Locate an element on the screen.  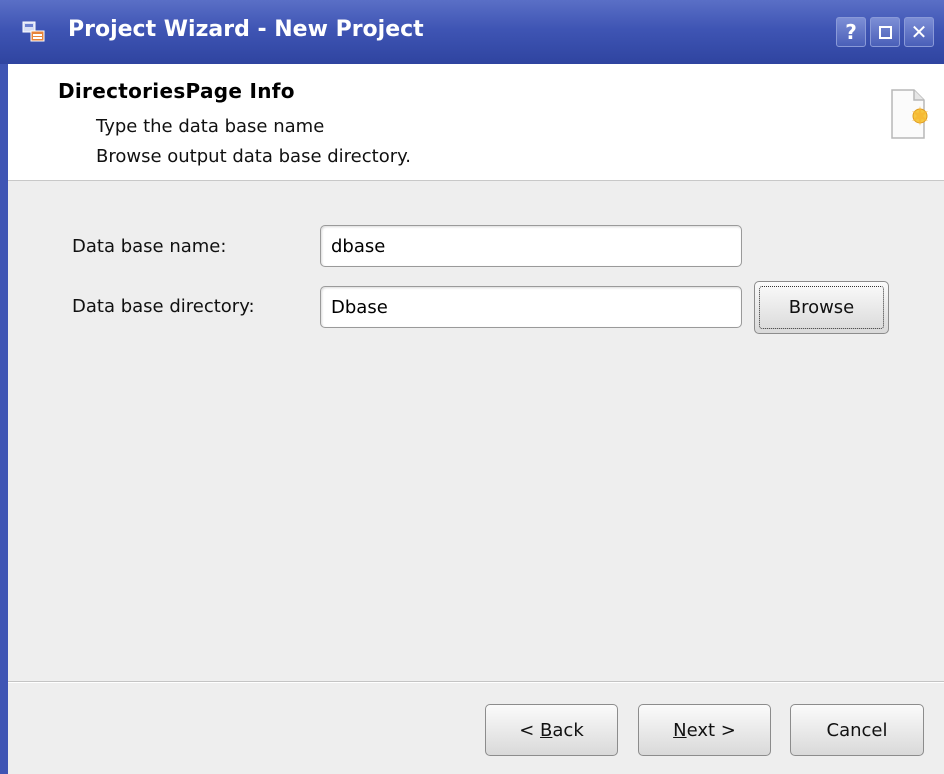
help-icon: ? is located at coordinates (851, 32).